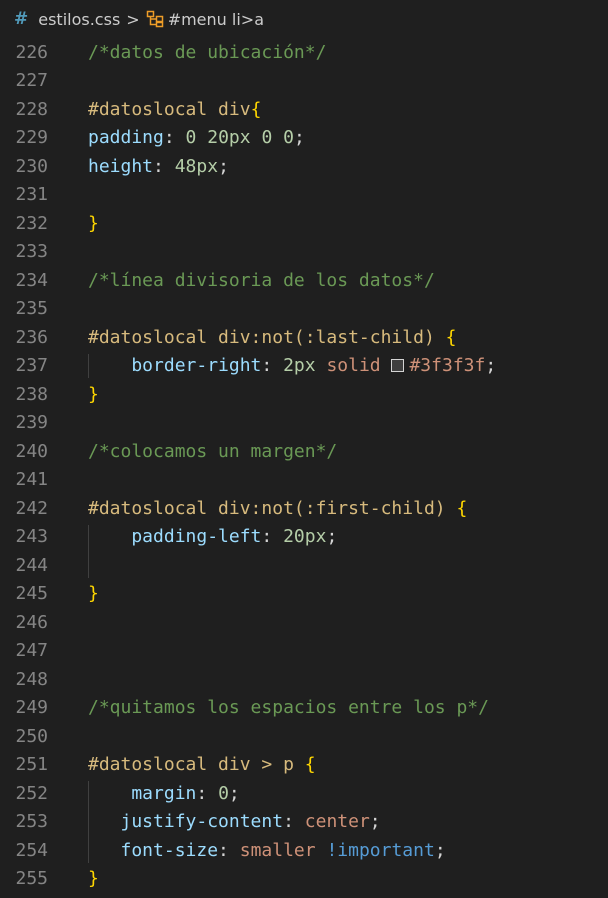 Image resolution: width=608 pixels, height=898 pixels. What do you see at coordinates (304, 736) in the screenshot?
I see `code-line: 250` at bounding box center [304, 736].